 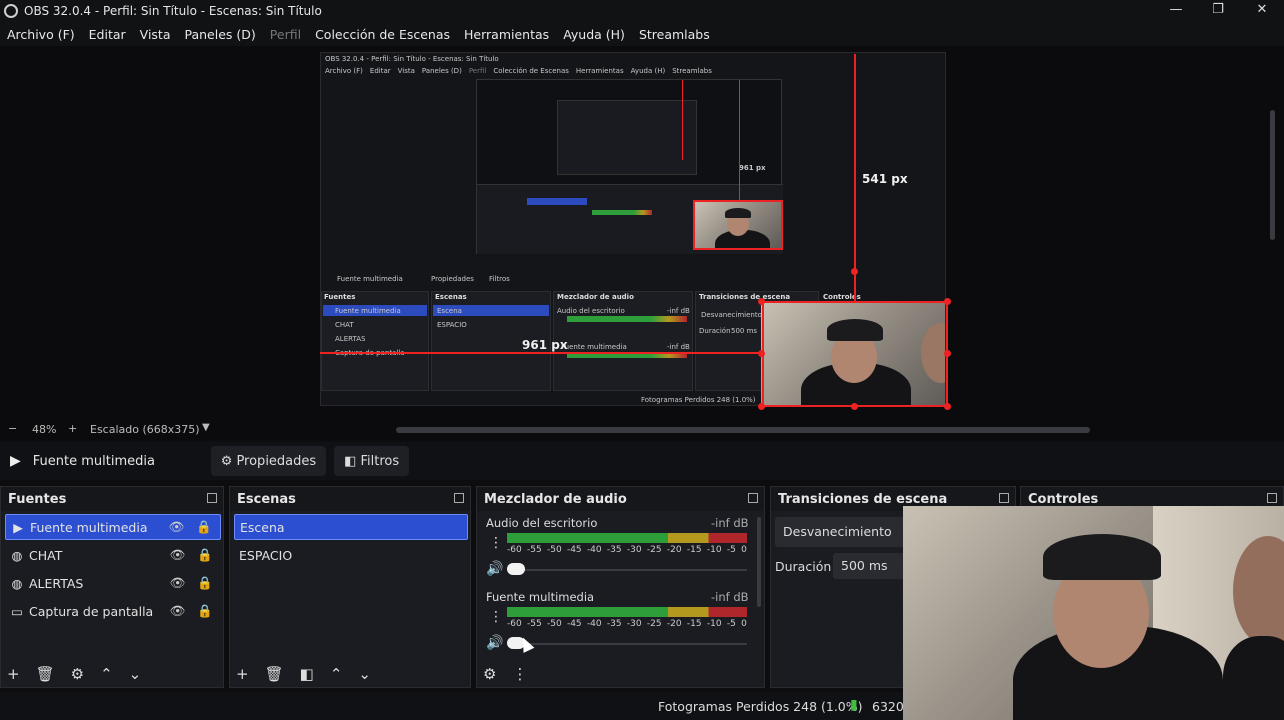 I want to click on measure-horizontal-line, so click(x=541, y=353).